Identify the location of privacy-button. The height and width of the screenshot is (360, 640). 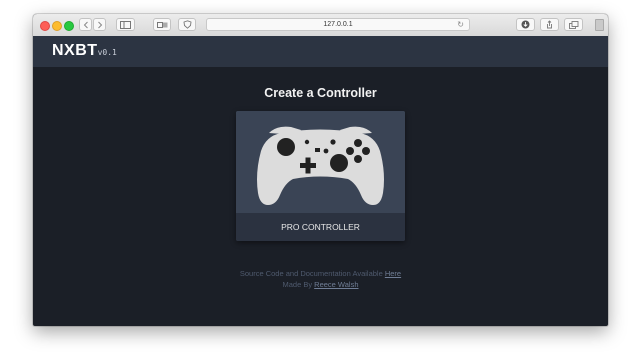
(187, 24).